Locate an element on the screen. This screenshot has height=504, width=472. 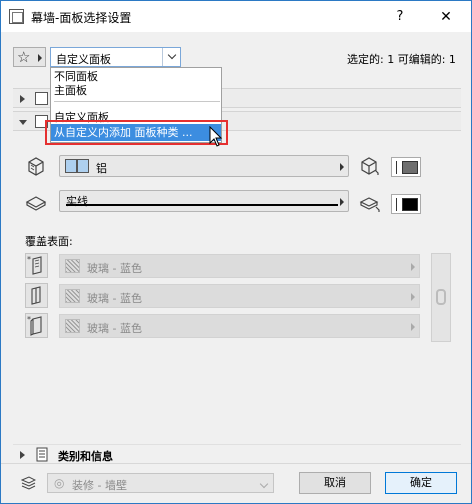
line-type-select: 实线 is located at coordinates (204, 201).